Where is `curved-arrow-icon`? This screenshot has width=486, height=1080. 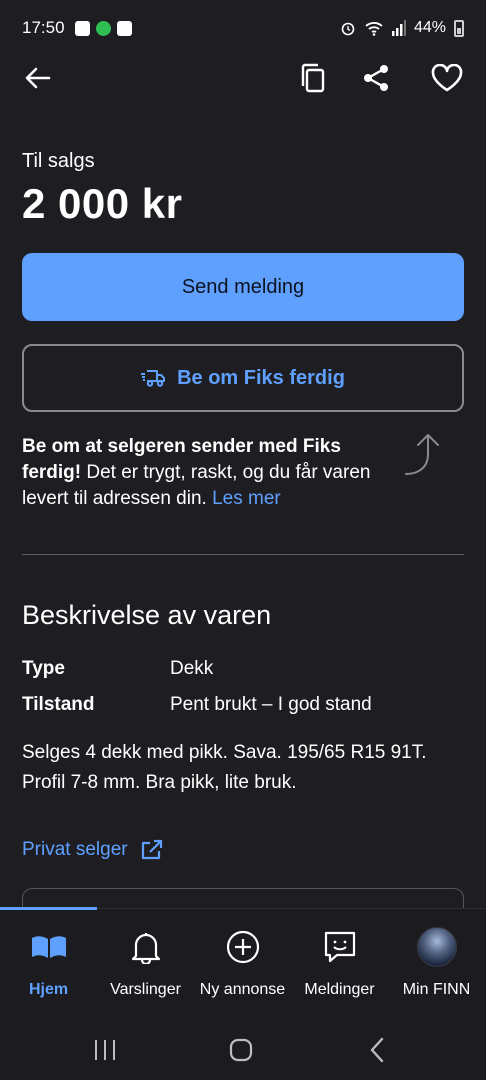 curved-arrow-icon is located at coordinates (422, 454).